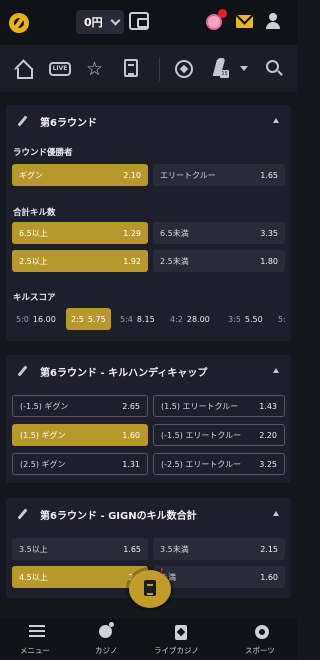 This screenshot has height=660, width=320. I want to click on bottom-navigation: メニュー カジノ ライブカジノ スポーツ, so click(148, 639).